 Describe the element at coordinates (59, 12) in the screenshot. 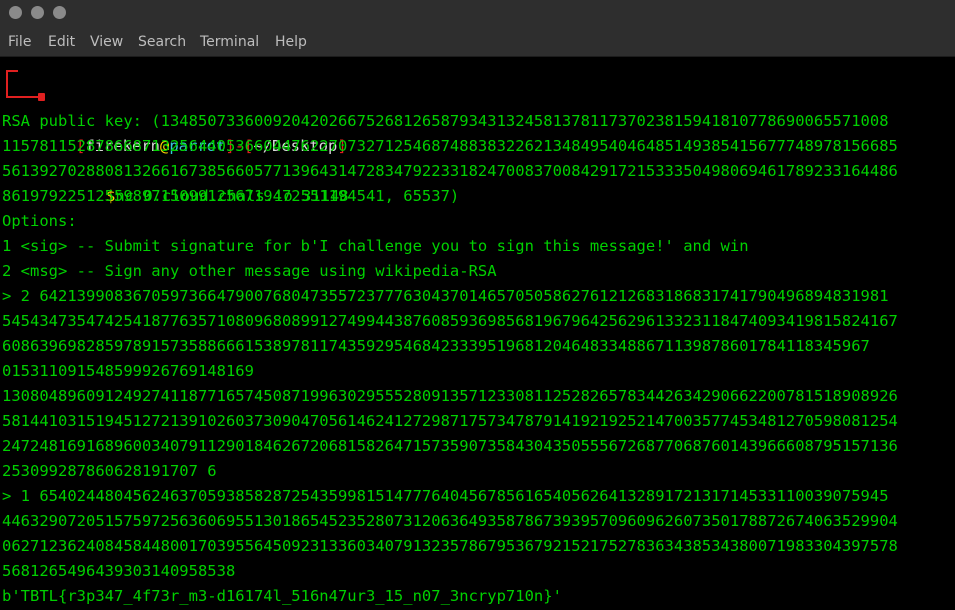

I see `maximize-window-button` at that location.